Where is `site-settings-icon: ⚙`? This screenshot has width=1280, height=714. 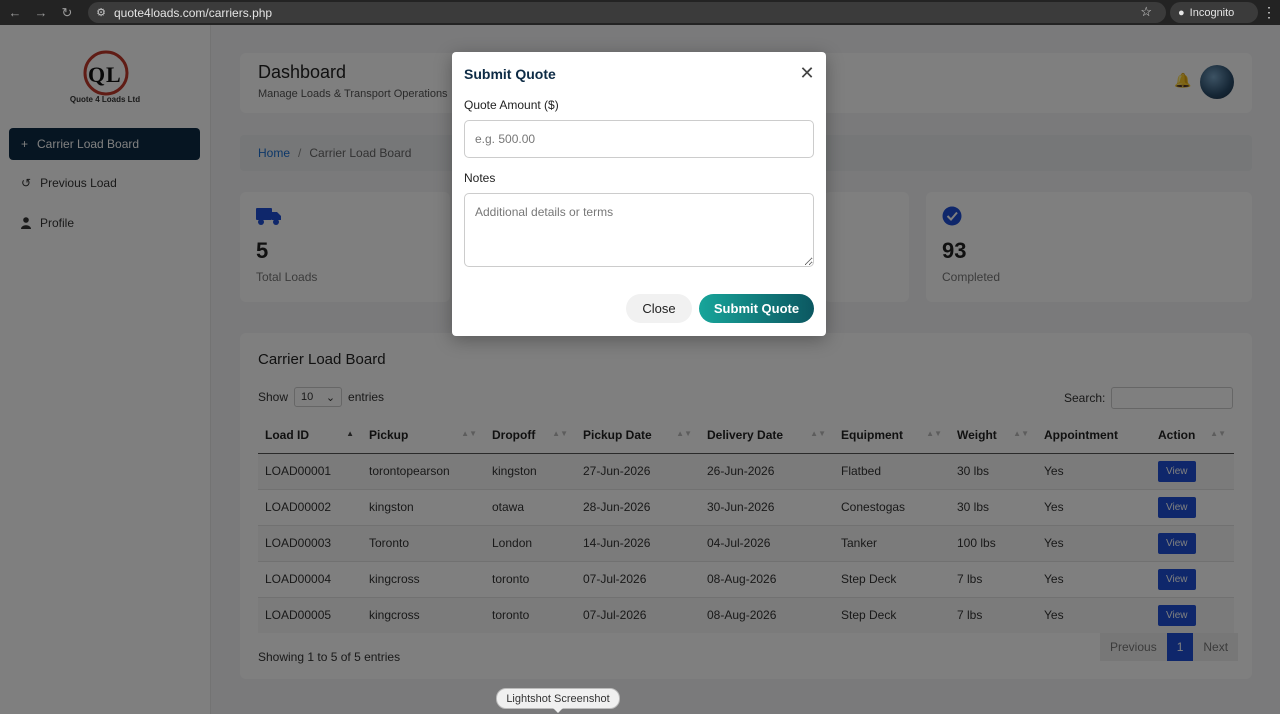
site-settings-icon: ⚙ is located at coordinates (101, 12).